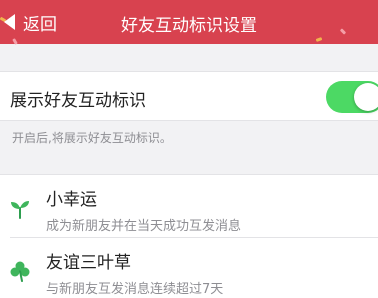  What do you see at coordinates (144, 226) in the screenshot?
I see `badge-description: 成为新朋友并在当天成功互发消息` at bounding box center [144, 226].